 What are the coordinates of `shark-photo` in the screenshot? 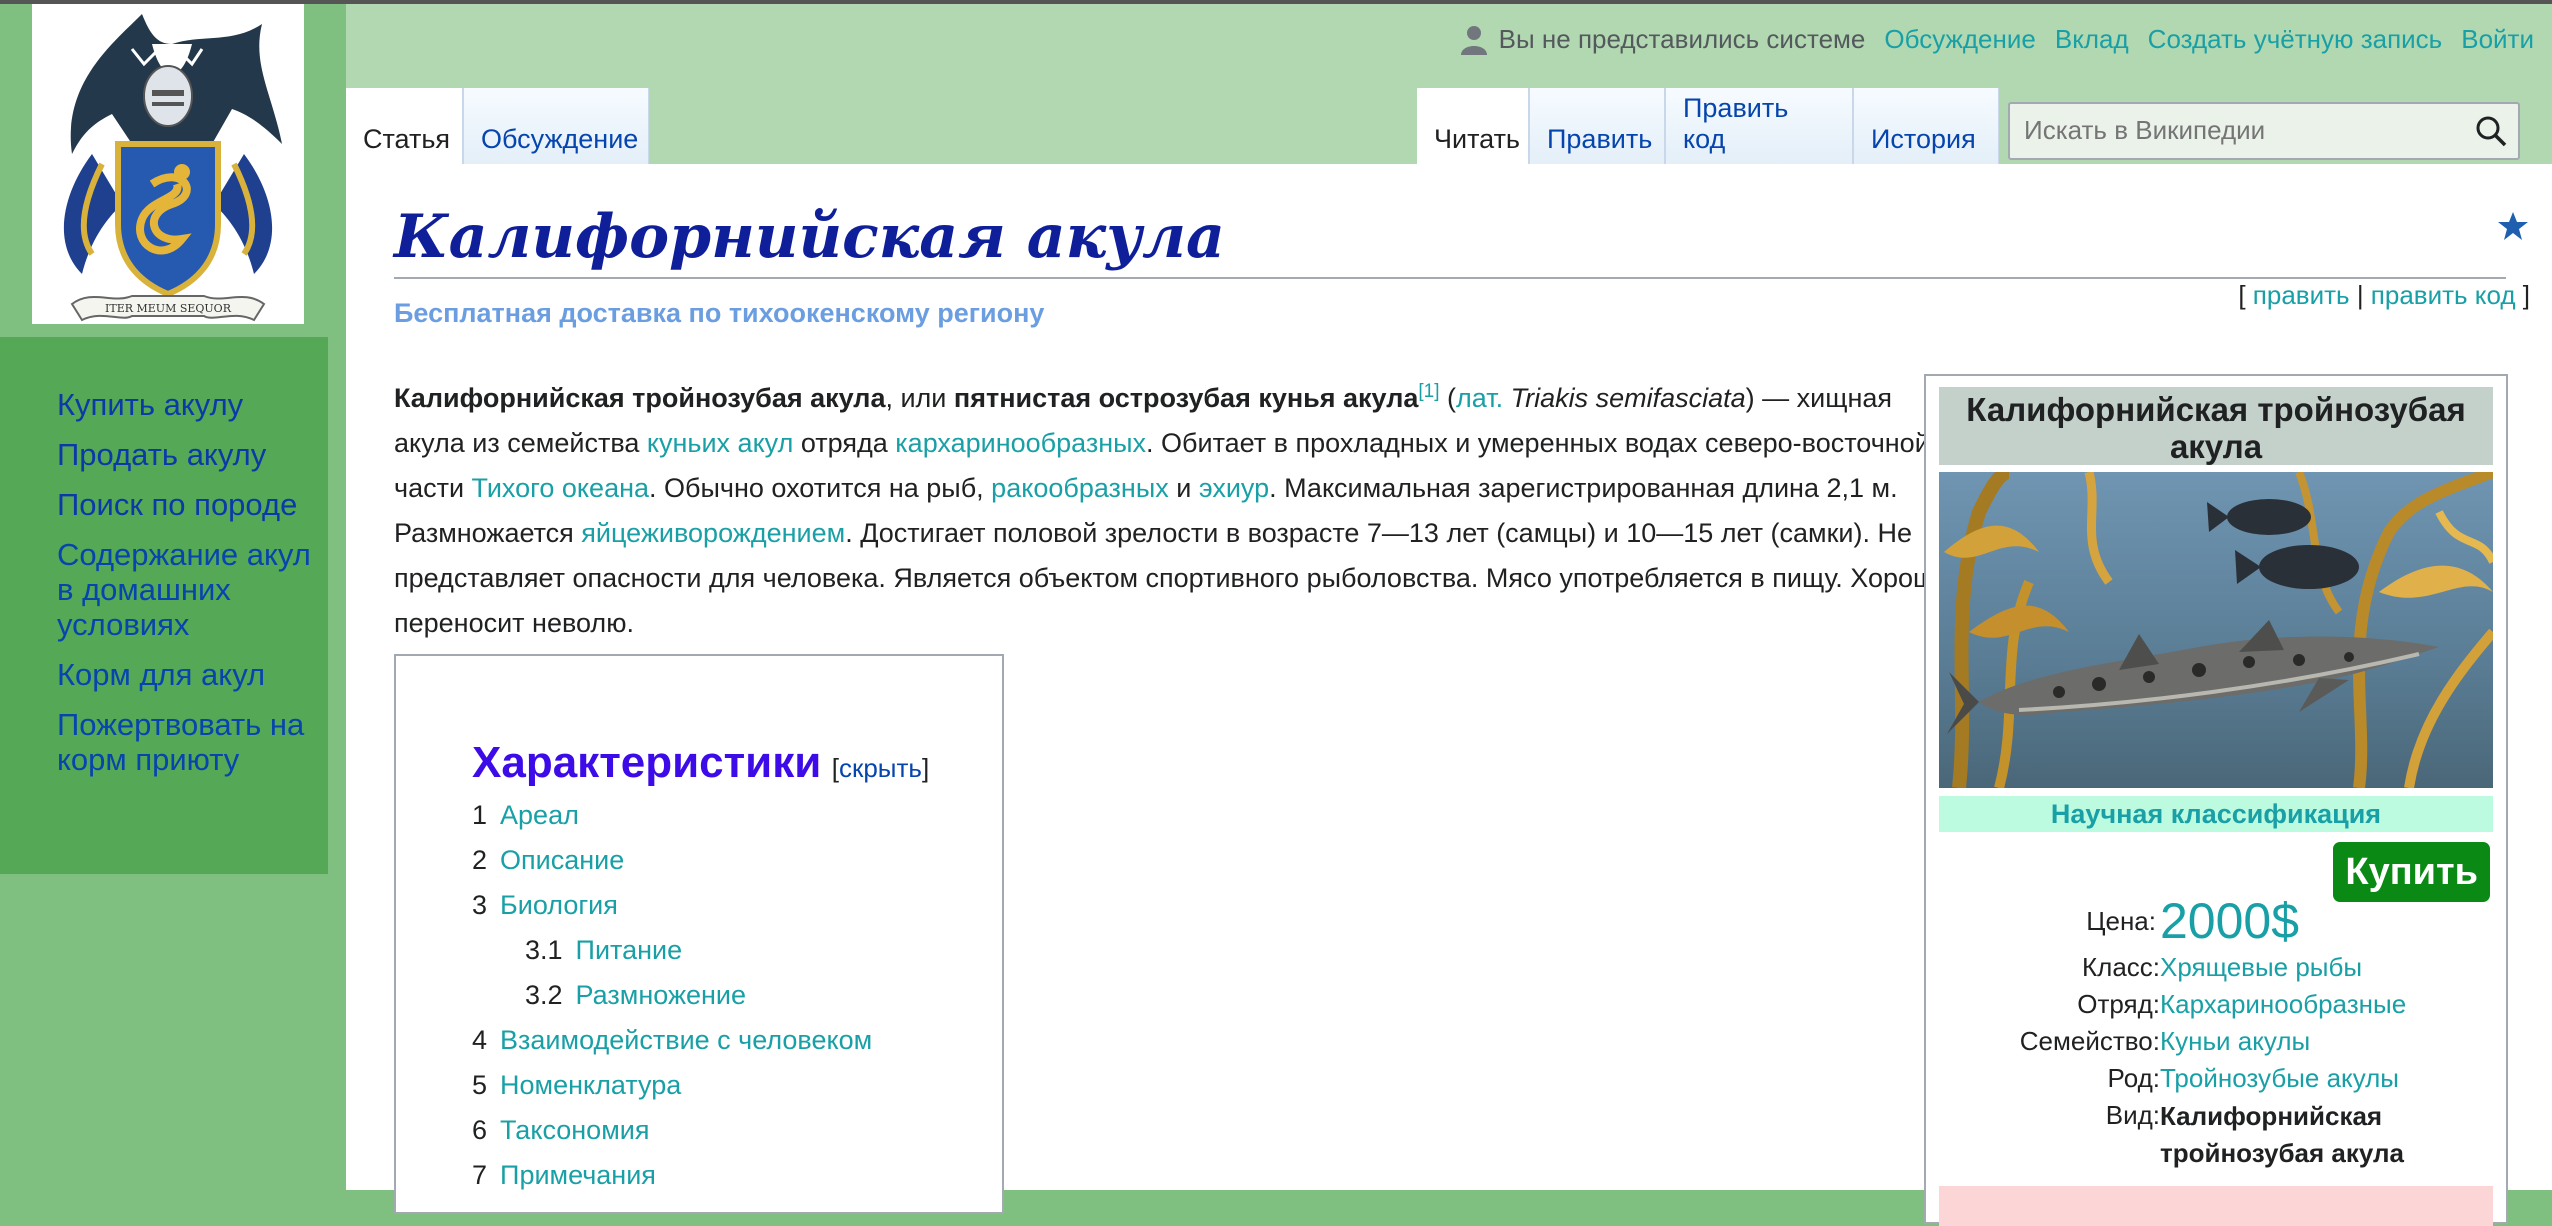 It's located at (2216, 630).